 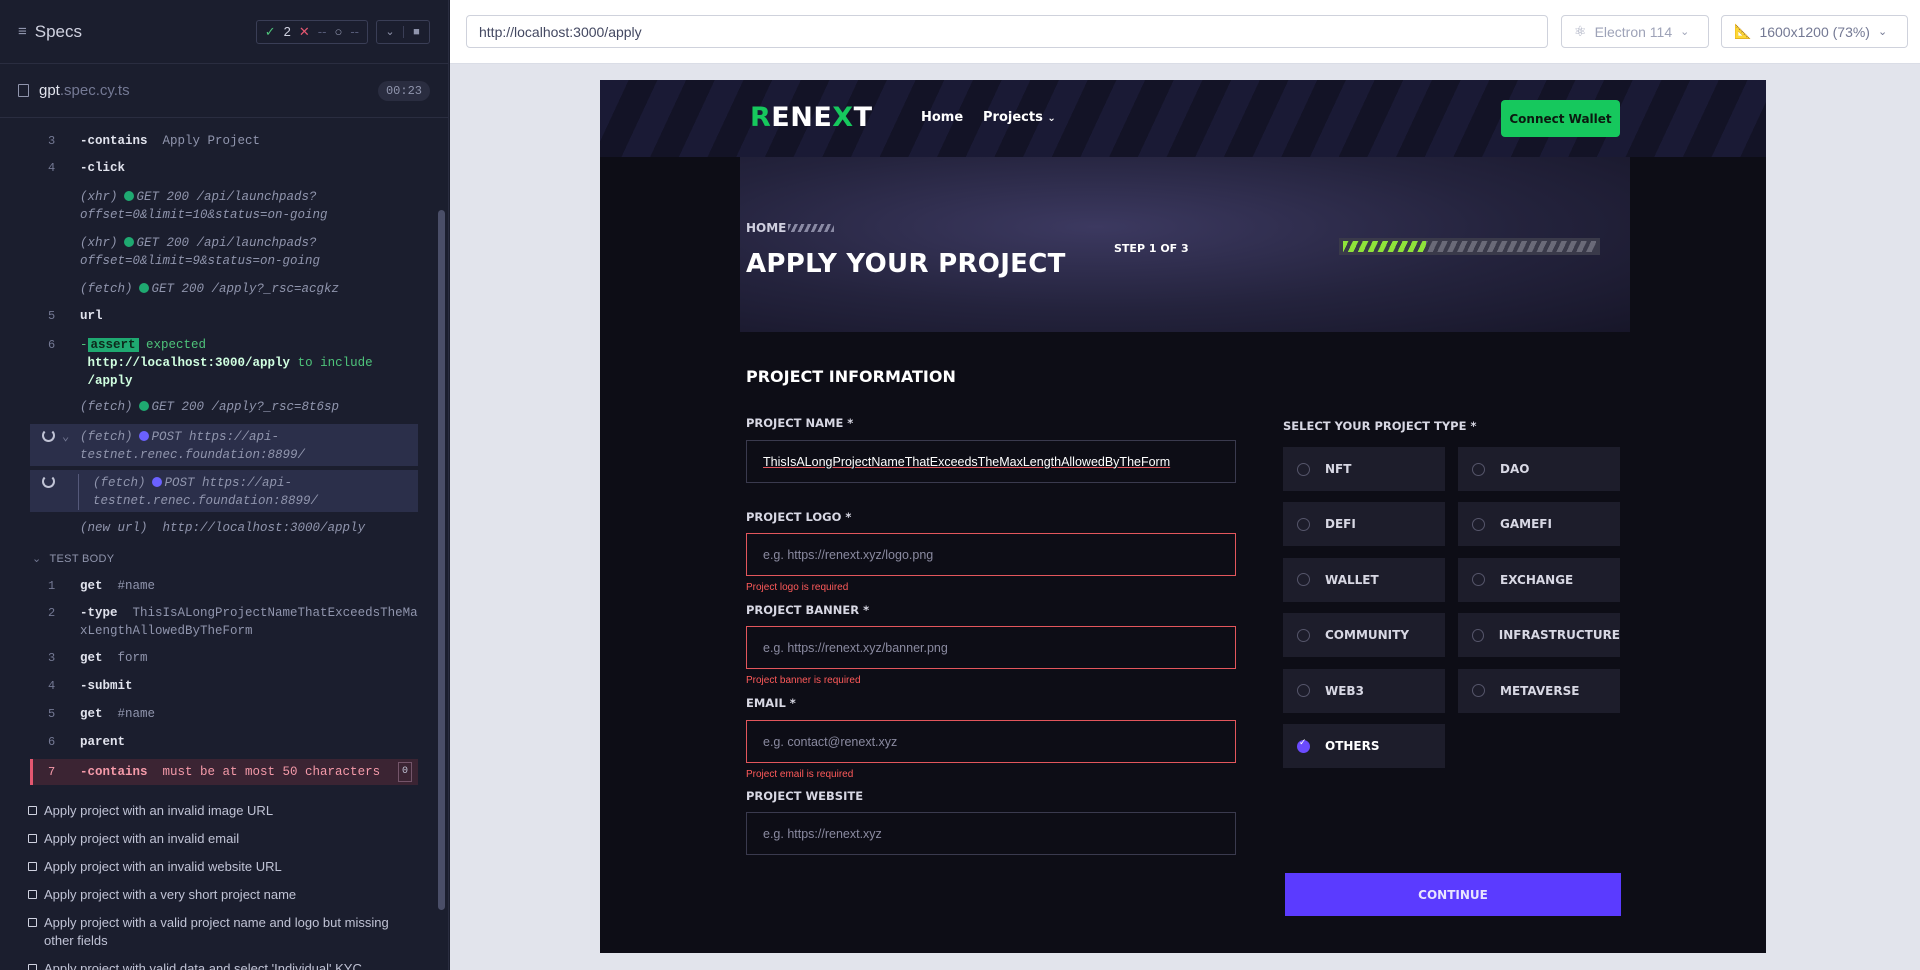 What do you see at coordinates (224, 586) in the screenshot?
I see `command-row: 1 get #name` at bounding box center [224, 586].